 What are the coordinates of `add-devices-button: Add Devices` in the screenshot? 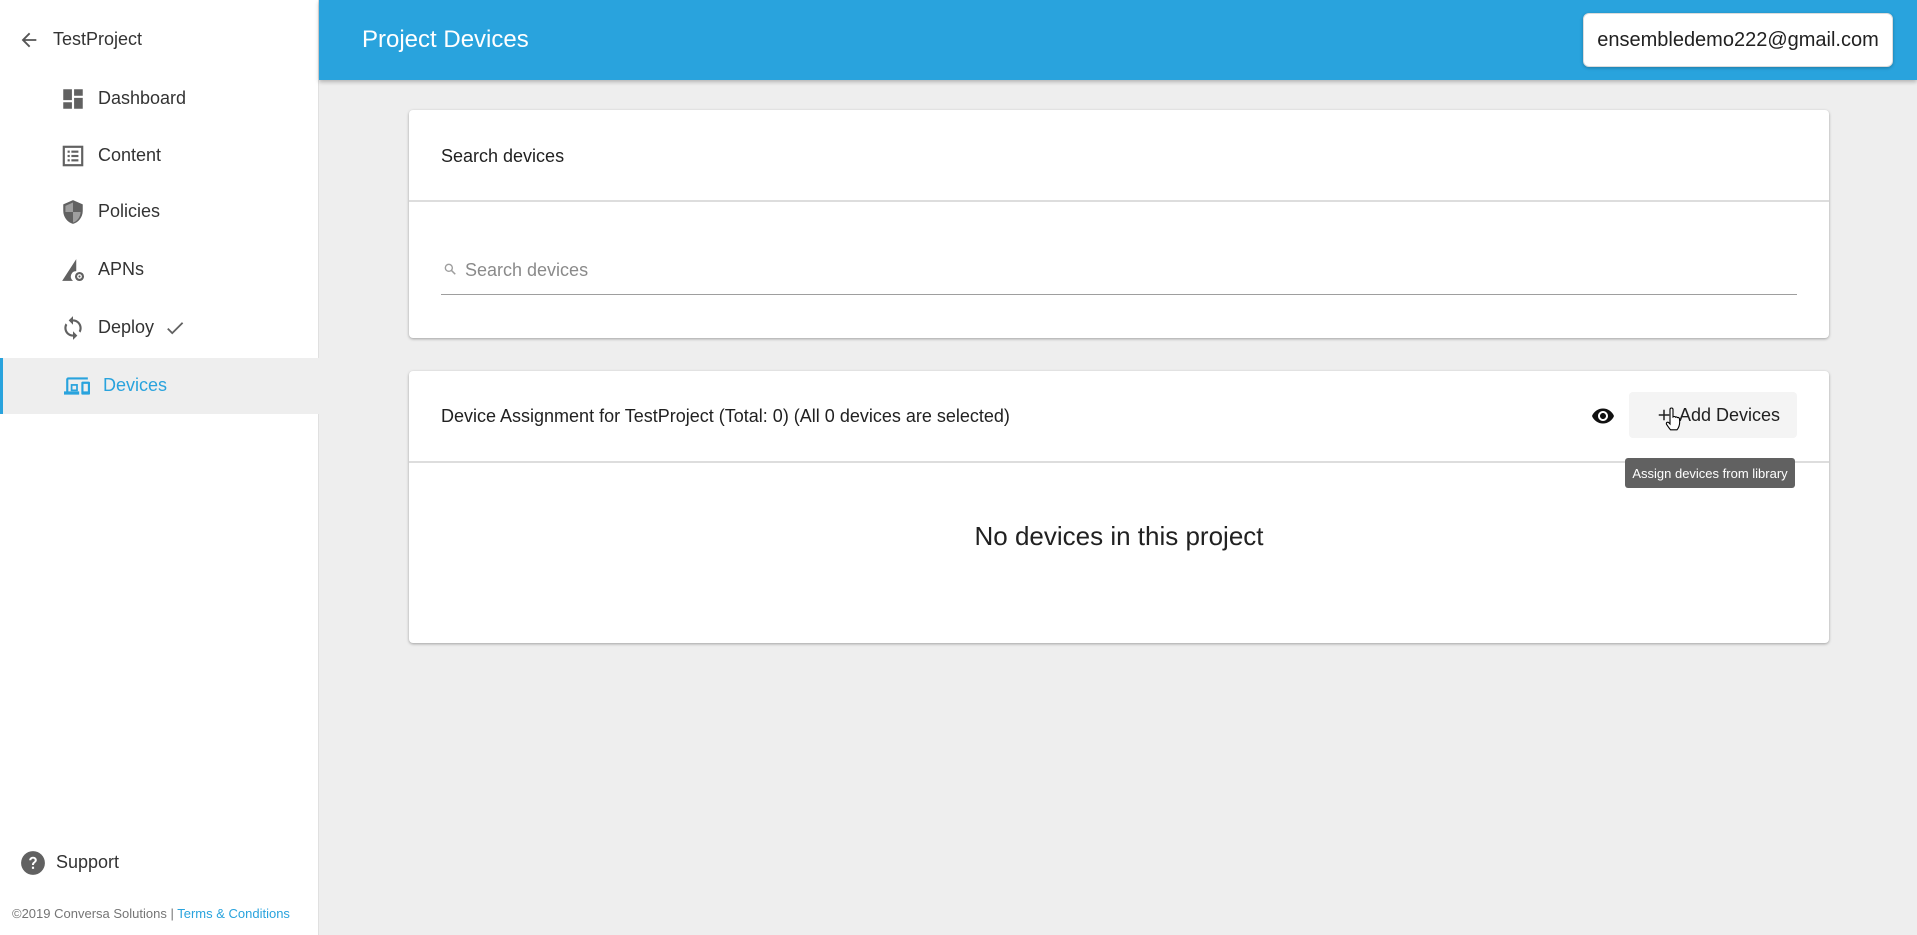 It's located at (1713, 415).